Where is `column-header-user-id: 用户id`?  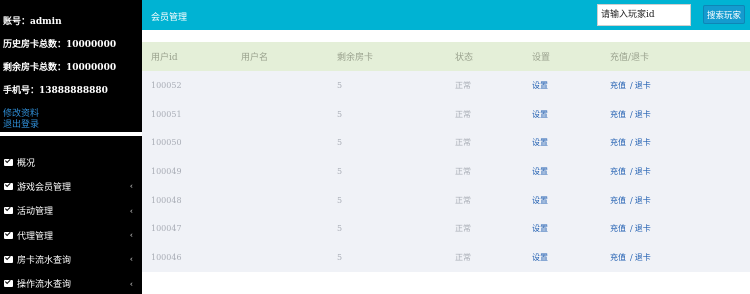 column-header-user-id: 用户id is located at coordinates (164, 58).